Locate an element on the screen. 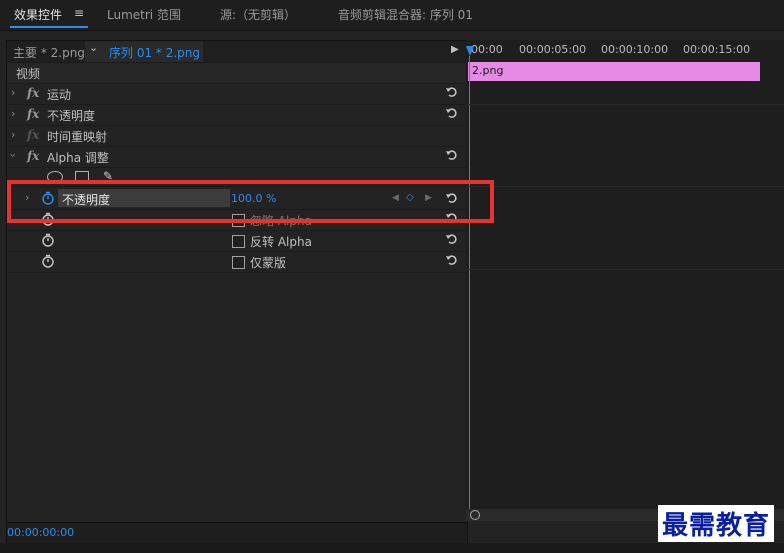 Image resolution: width=784 pixels, height=553 pixels. sequence-clip-tab: ⌄ 序列 01 * 2.png is located at coordinates (144, 51).